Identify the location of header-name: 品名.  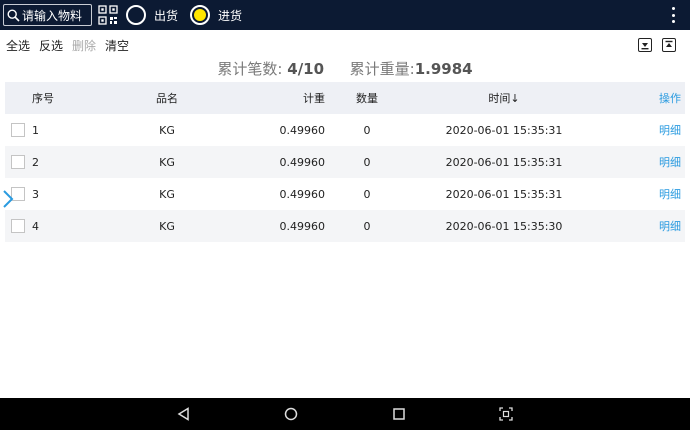
(167, 98).